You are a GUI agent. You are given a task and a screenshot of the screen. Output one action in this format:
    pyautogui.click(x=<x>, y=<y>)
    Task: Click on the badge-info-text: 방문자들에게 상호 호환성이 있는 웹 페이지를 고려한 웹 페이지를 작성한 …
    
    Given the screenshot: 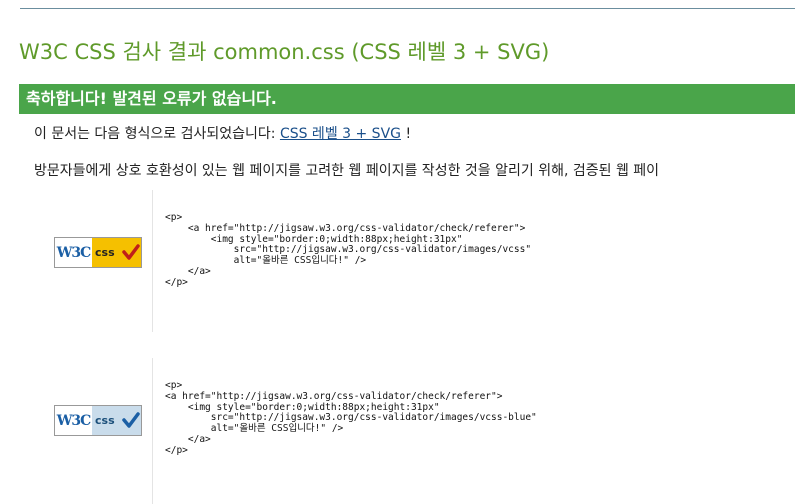 What is the action you would take?
    pyautogui.click(x=347, y=171)
    